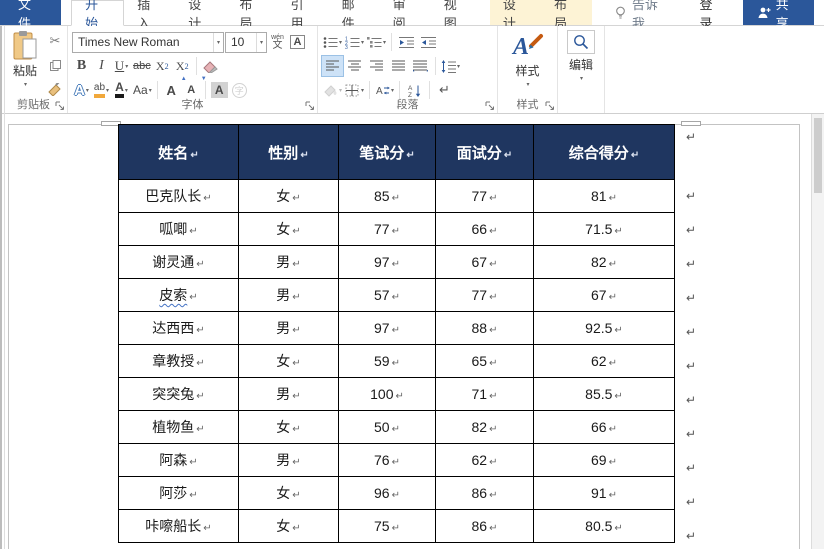  Describe the element at coordinates (178, 152) in the screenshot. I see `table-header-cell: 姓名 ↵` at that location.